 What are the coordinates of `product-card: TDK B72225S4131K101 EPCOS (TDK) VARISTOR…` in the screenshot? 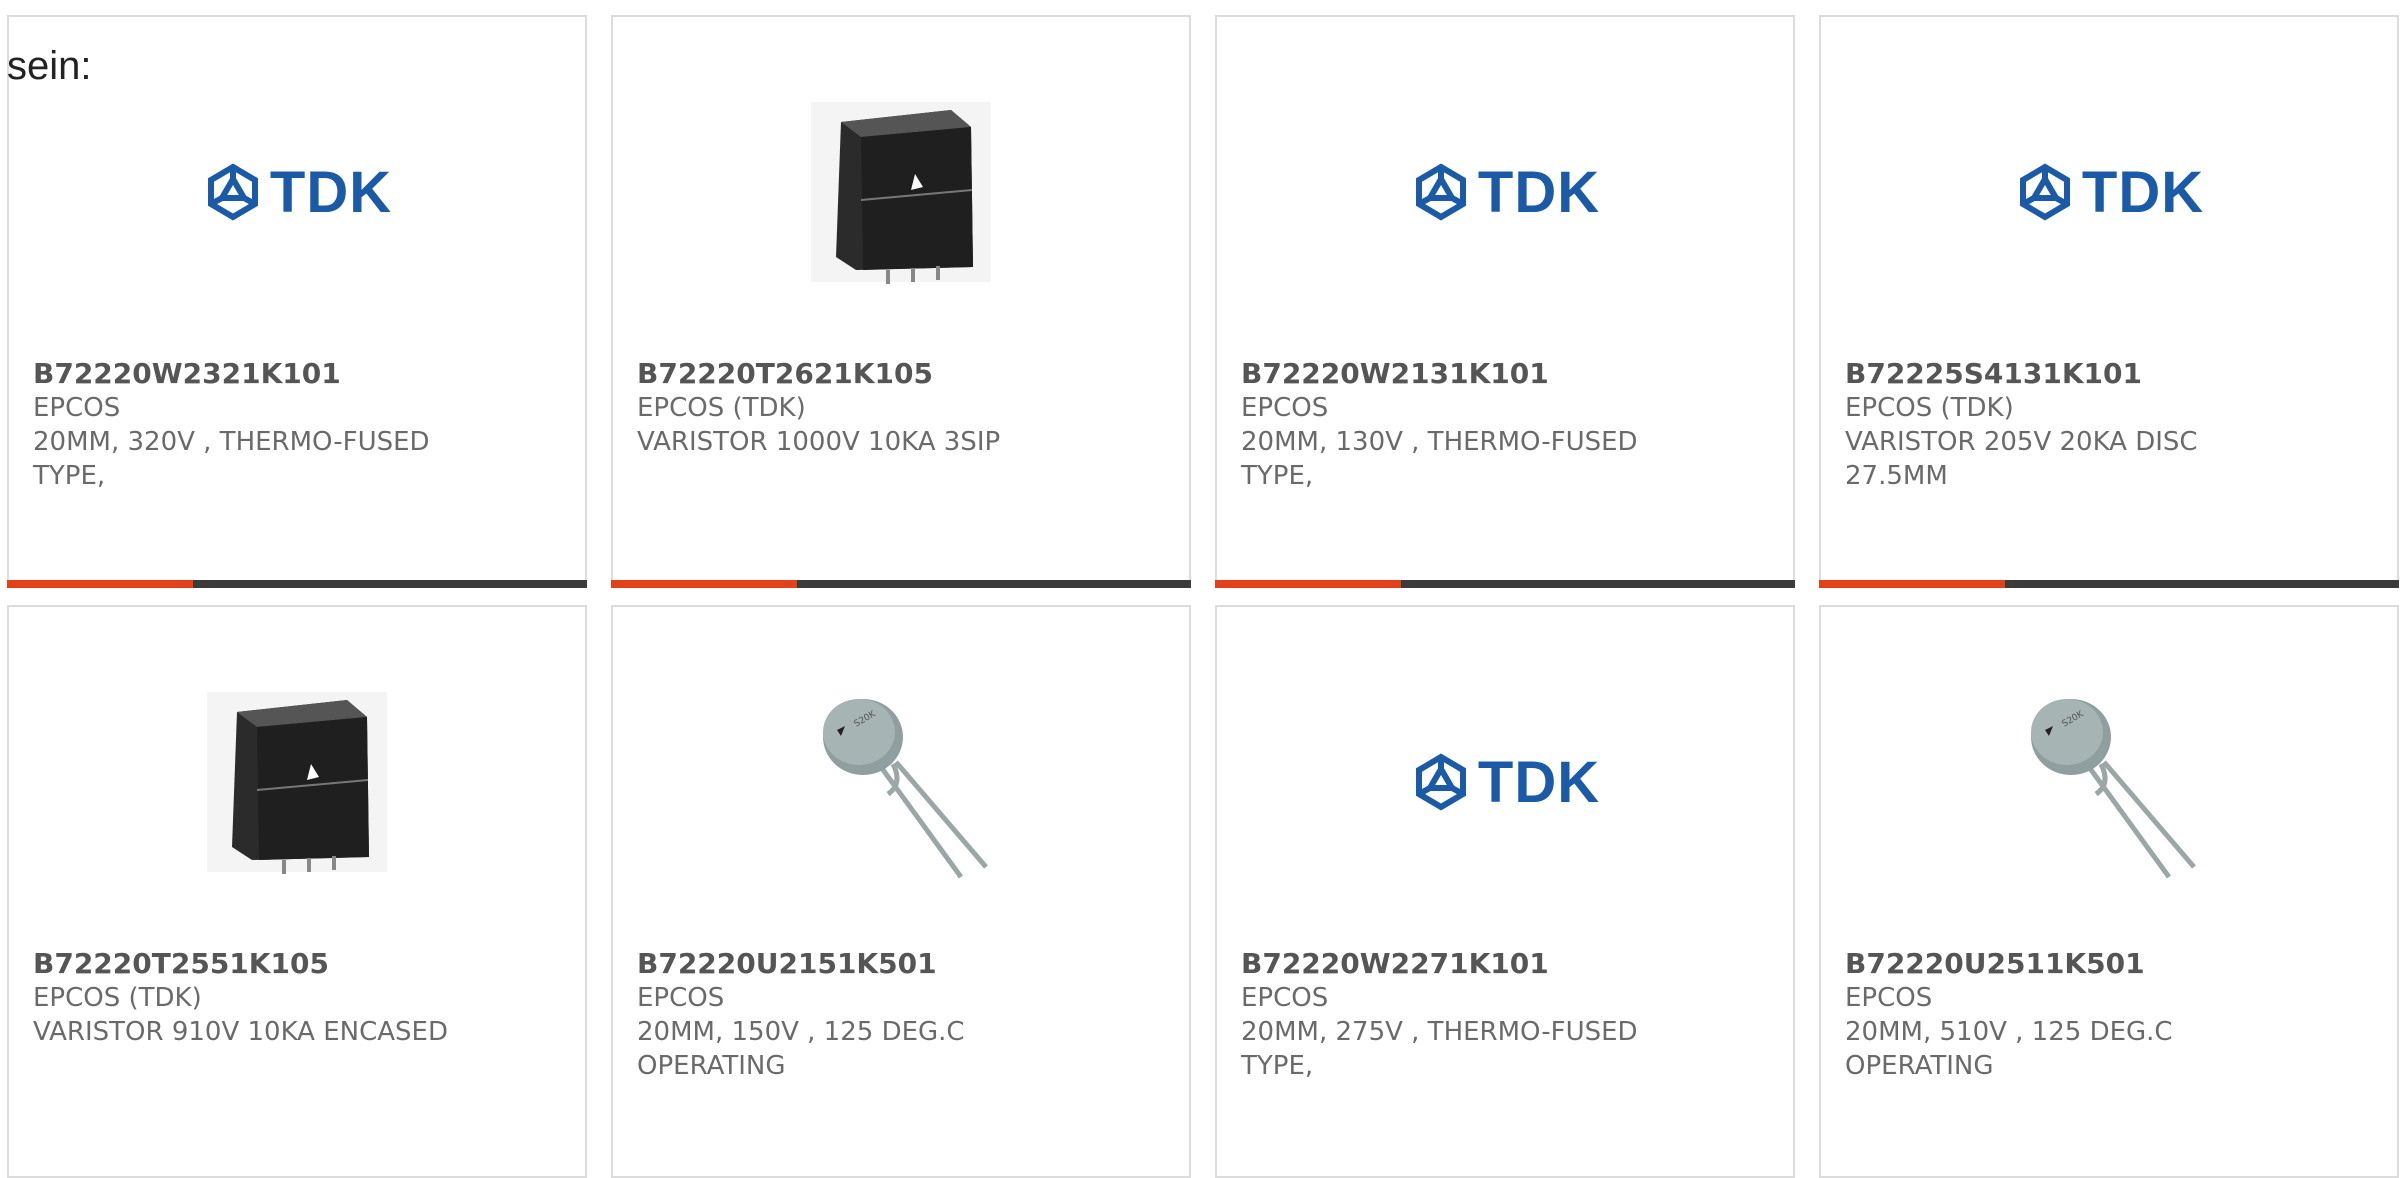 It's located at (2109, 301).